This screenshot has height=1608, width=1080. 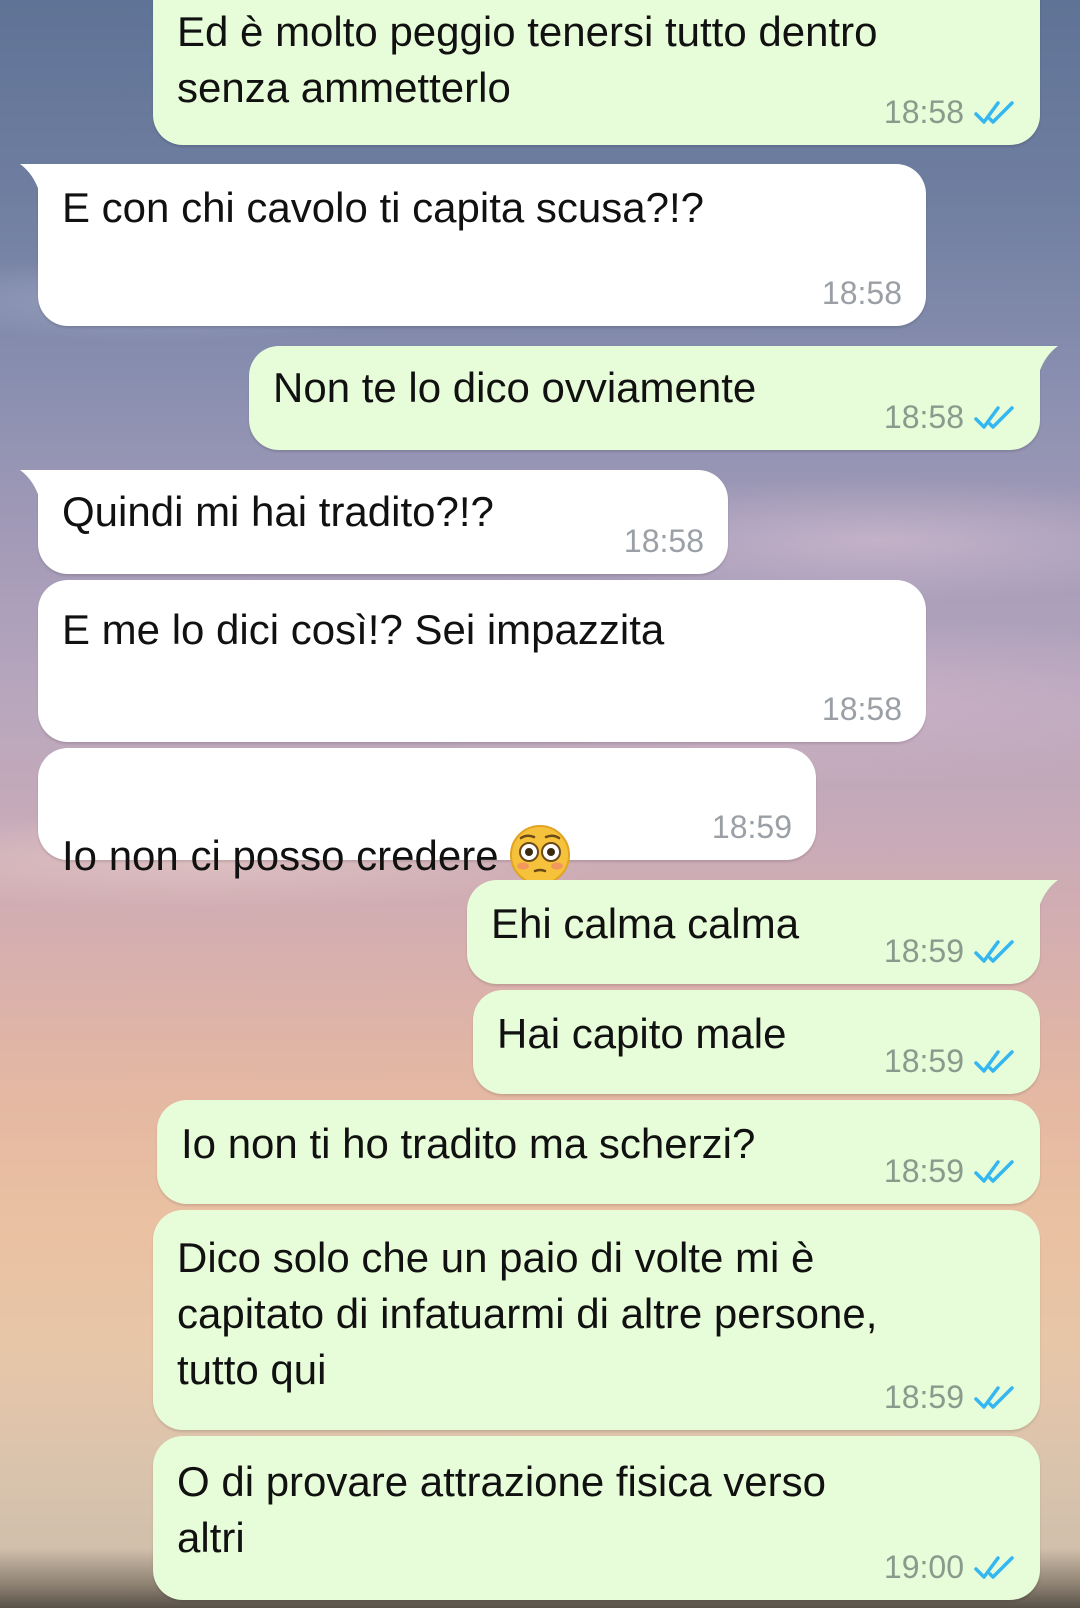 What do you see at coordinates (278, 511) in the screenshot?
I see `message-text: Quindi mi hai tradito?!?` at bounding box center [278, 511].